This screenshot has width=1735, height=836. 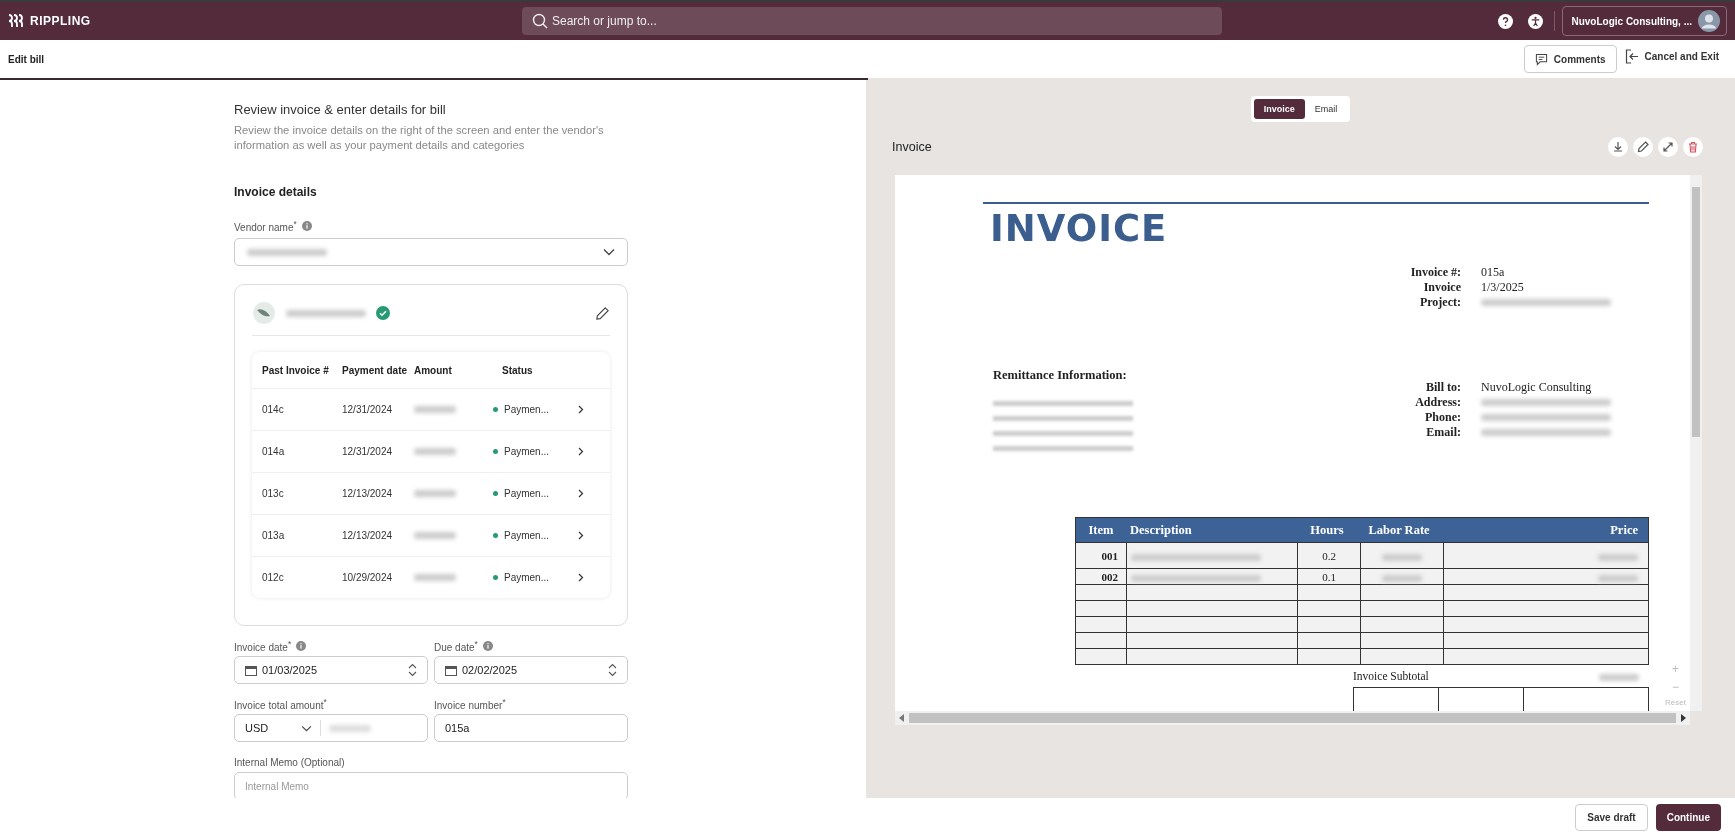 I want to click on date-field: 01/03/2025, so click(x=331, y=670).